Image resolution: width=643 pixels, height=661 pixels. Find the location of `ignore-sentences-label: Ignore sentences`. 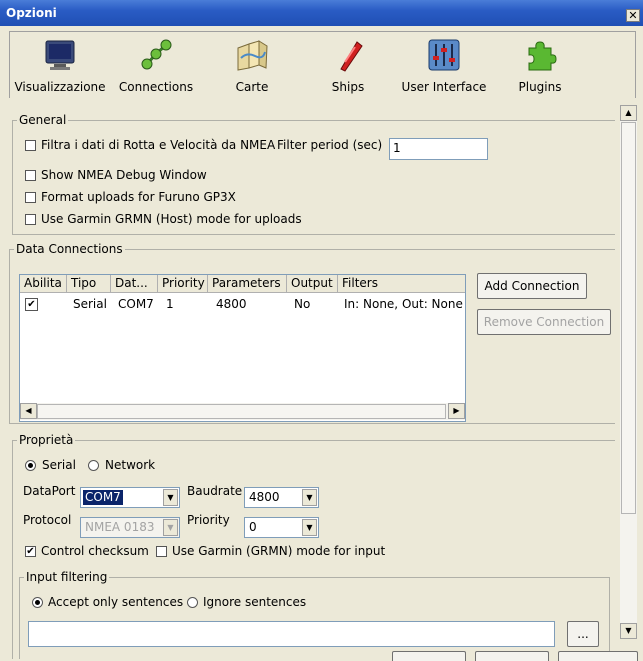

ignore-sentences-label: Ignore sentences is located at coordinates (255, 602).